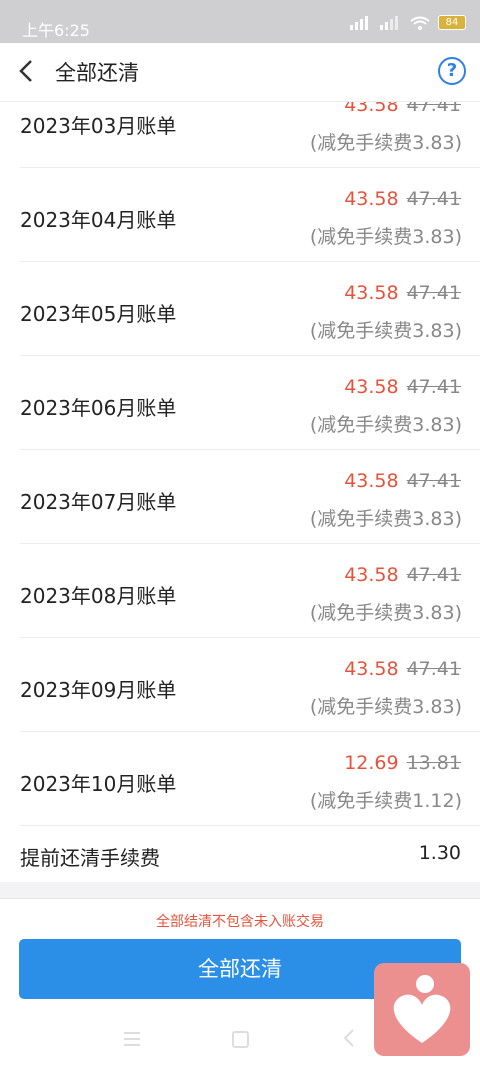 Image resolution: width=480 pixels, height=1068 pixels. What do you see at coordinates (97, 73) in the screenshot?
I see `page-title: 全部还清` at bounding box center [97, 73].